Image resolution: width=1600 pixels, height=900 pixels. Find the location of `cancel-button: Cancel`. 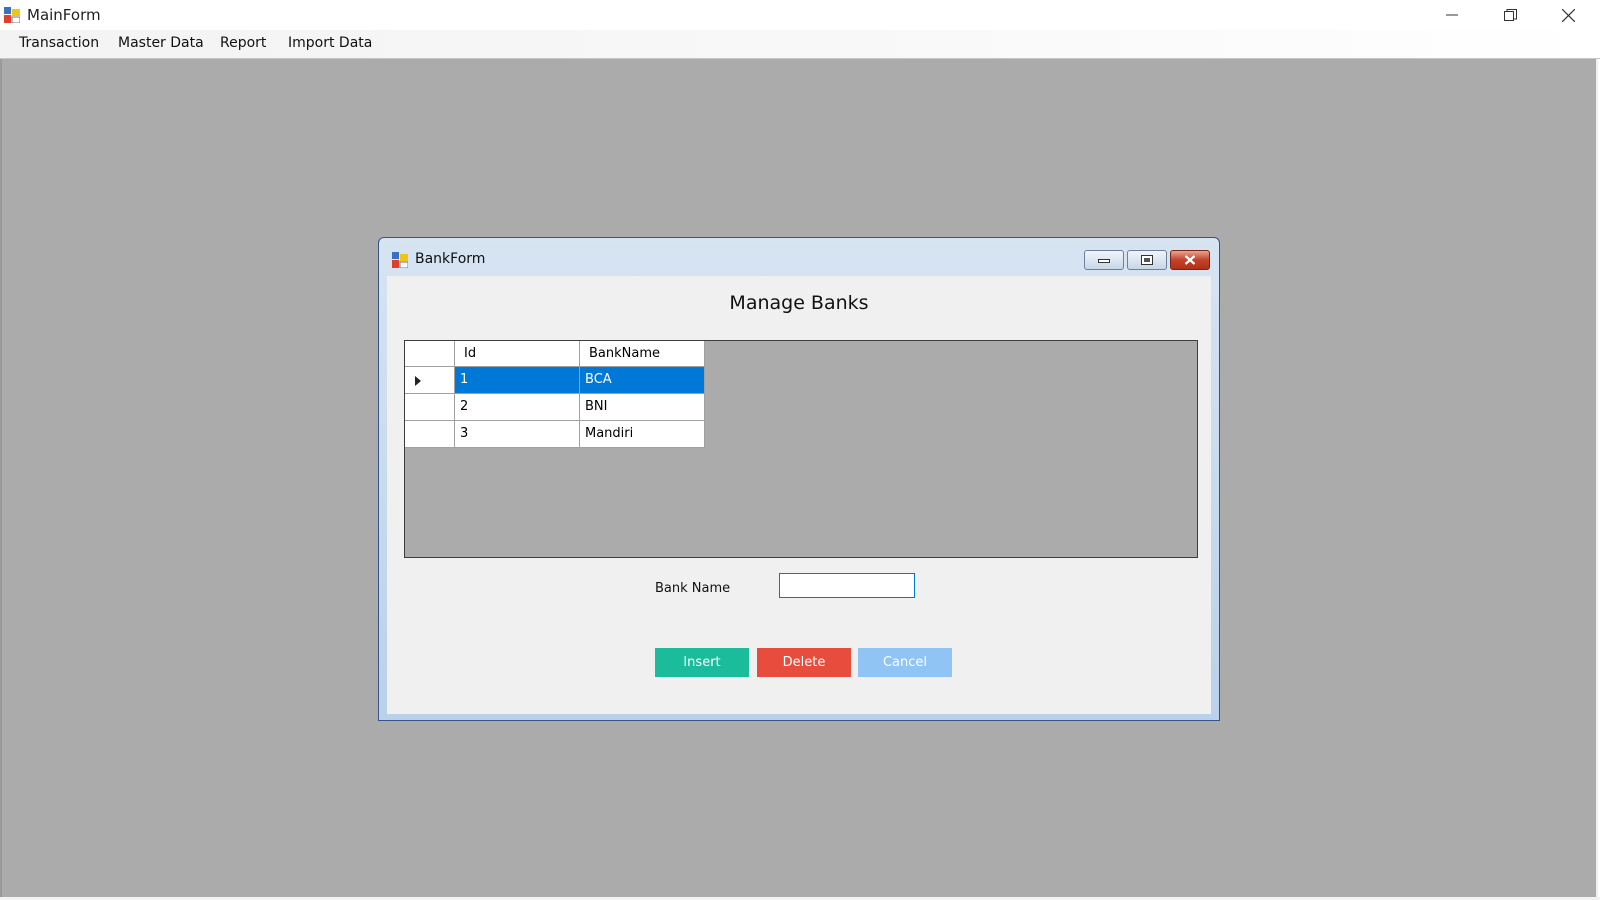

cancel-button: Cancel is located at coordinates (905, 662).